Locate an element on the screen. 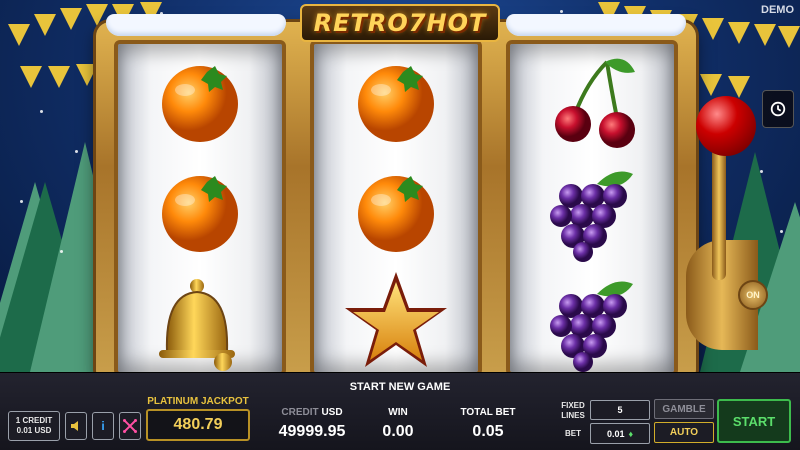  bet-value: 0.01 is located at coordinates (615, 433).